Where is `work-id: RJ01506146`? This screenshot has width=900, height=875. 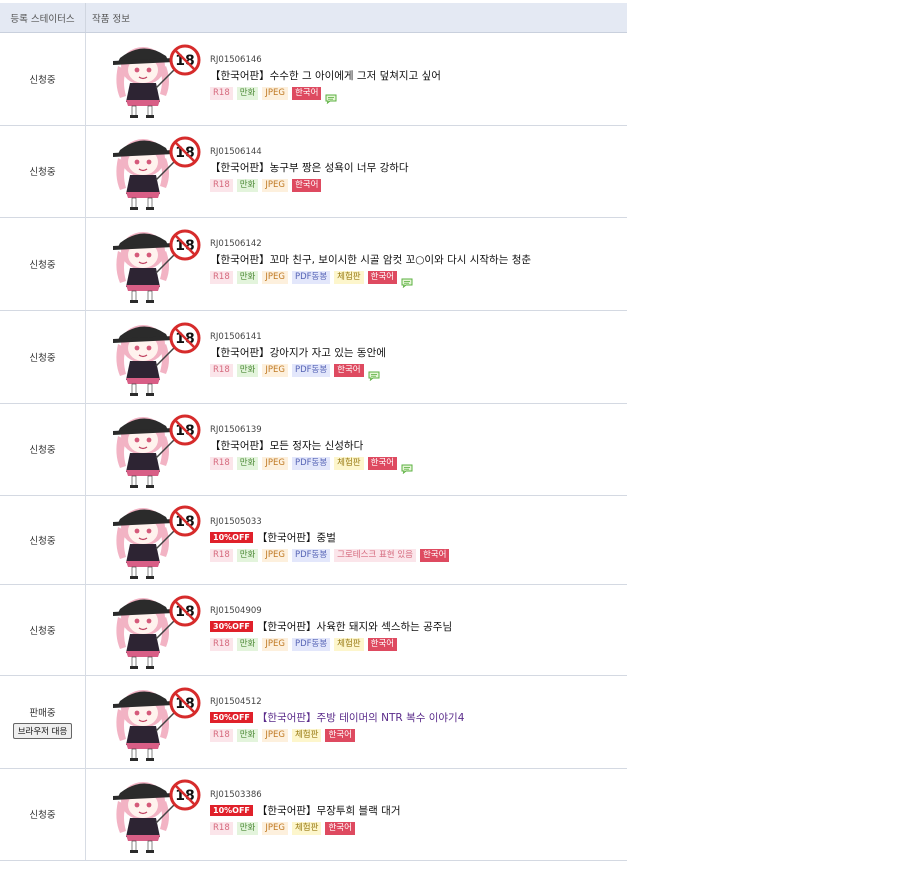 work-id: RJ01506146 is located at coordinates (236, 60).